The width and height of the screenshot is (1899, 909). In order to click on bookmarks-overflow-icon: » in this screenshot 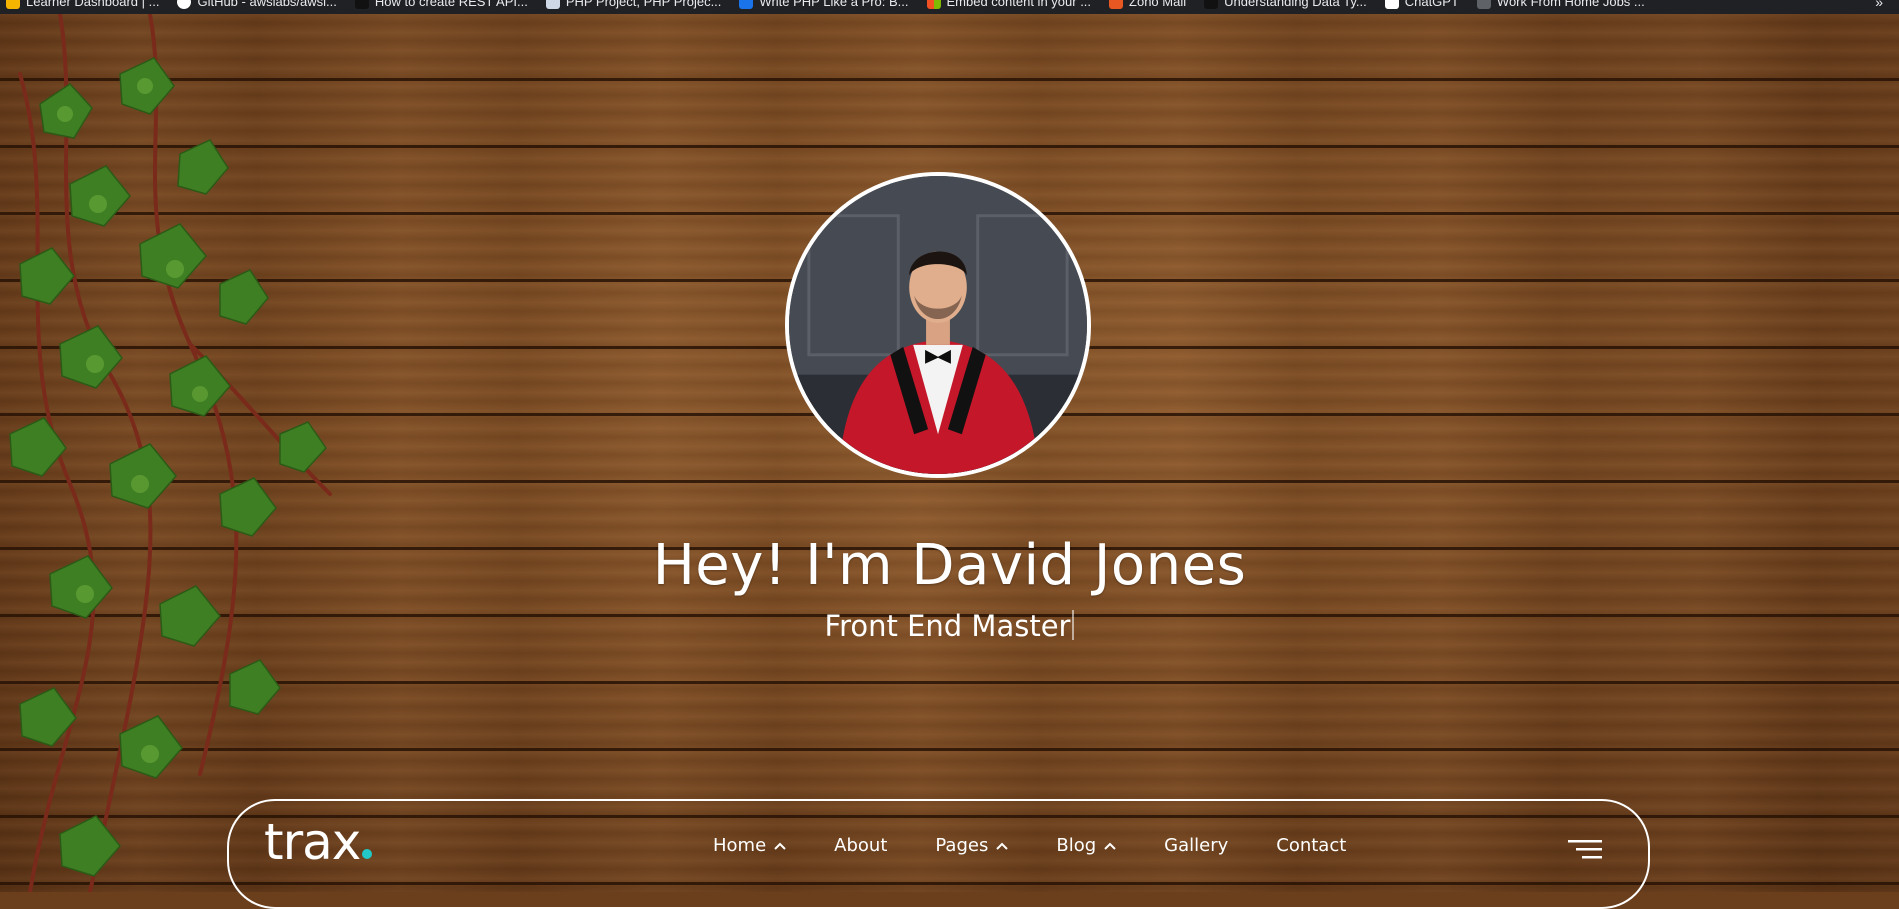, I will do `click(1879, 5)`.